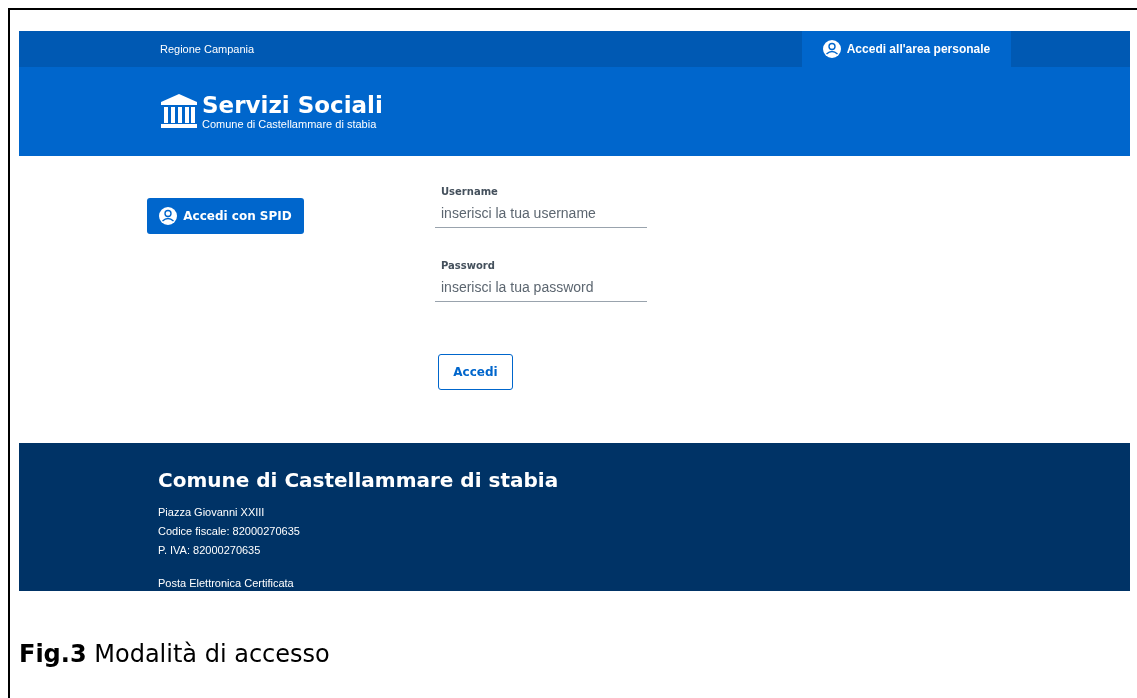 Image resolution: width=1137 pixels, height=698 pixels. I want to click on field-label: Username, so click(469, 191).